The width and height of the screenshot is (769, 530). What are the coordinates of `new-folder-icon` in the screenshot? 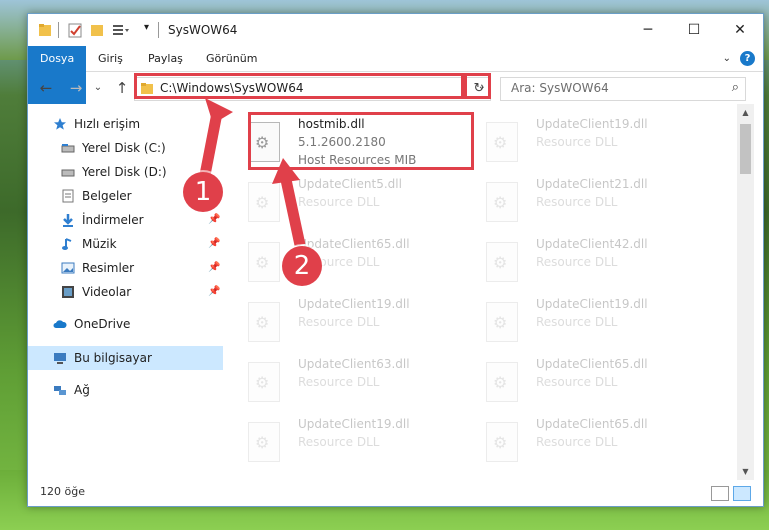 It's located at (97, 30).